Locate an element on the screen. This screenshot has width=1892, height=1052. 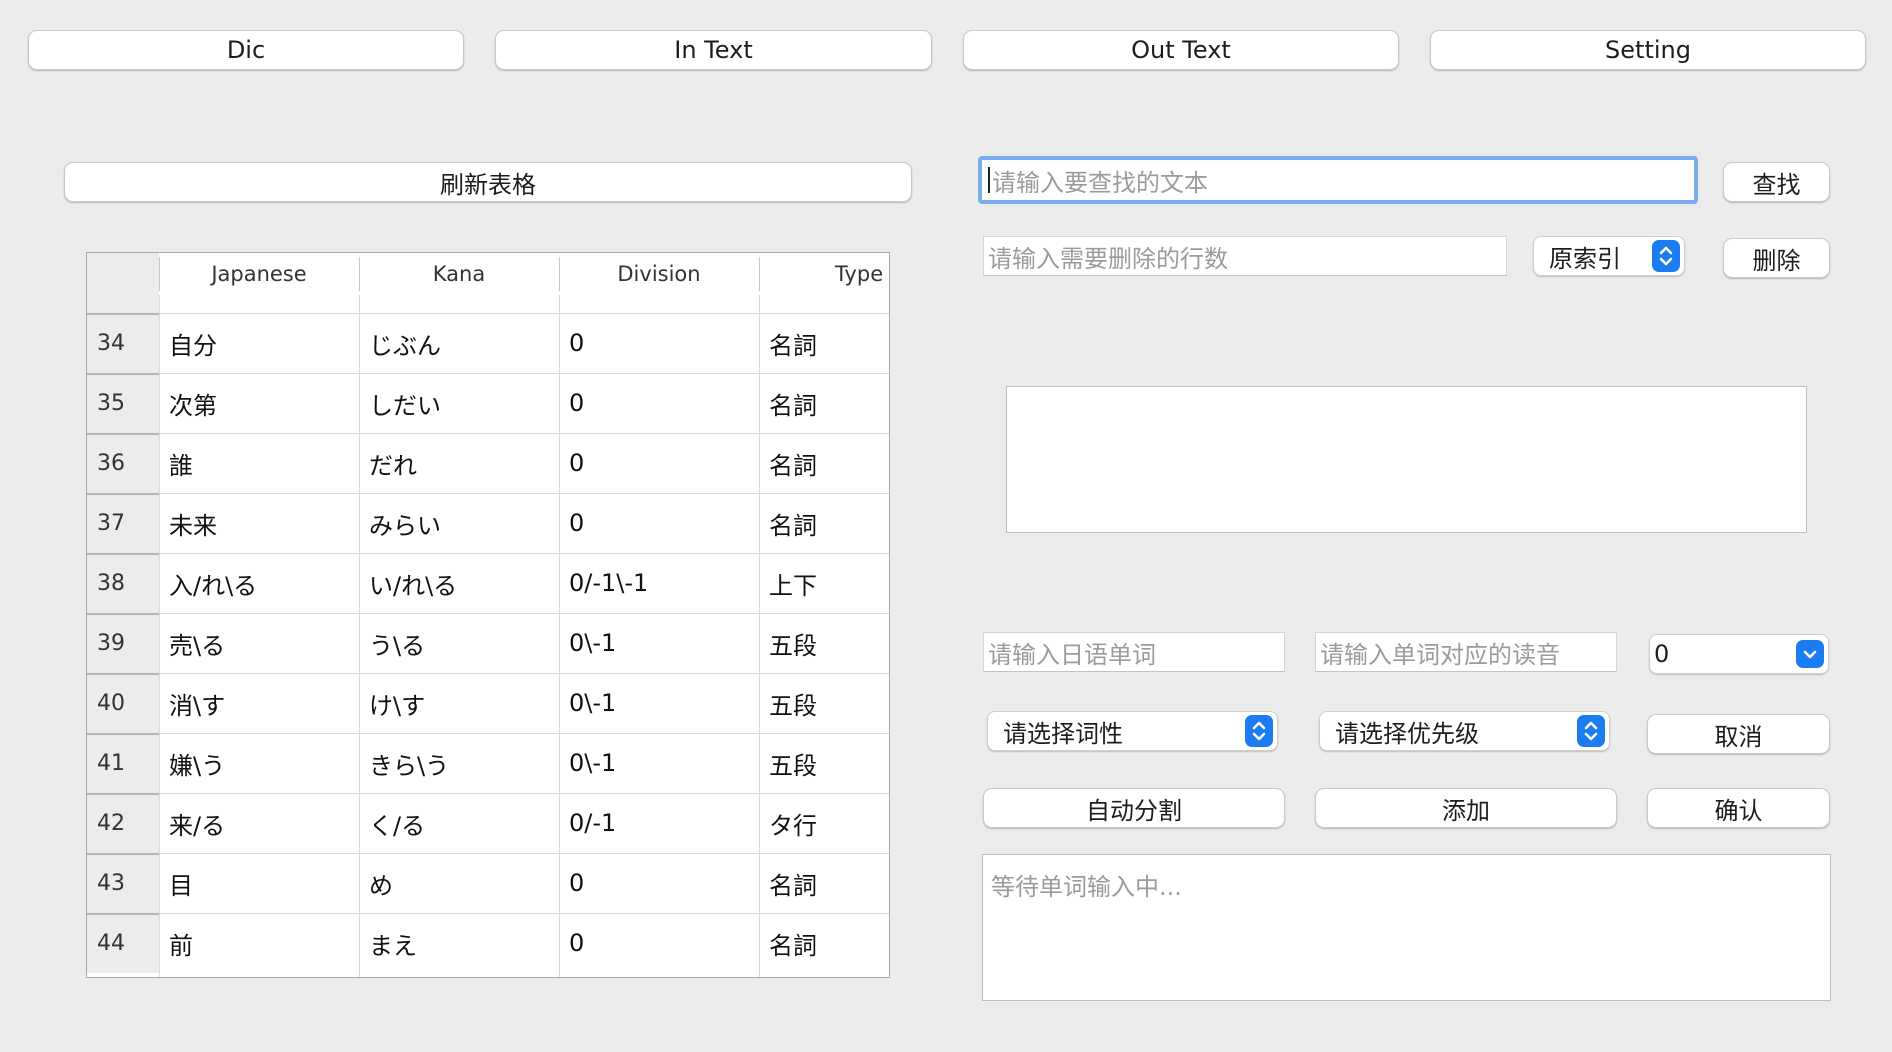
reading-input: 请输入单词对应的读音 is located at coordinates (1466, 652).